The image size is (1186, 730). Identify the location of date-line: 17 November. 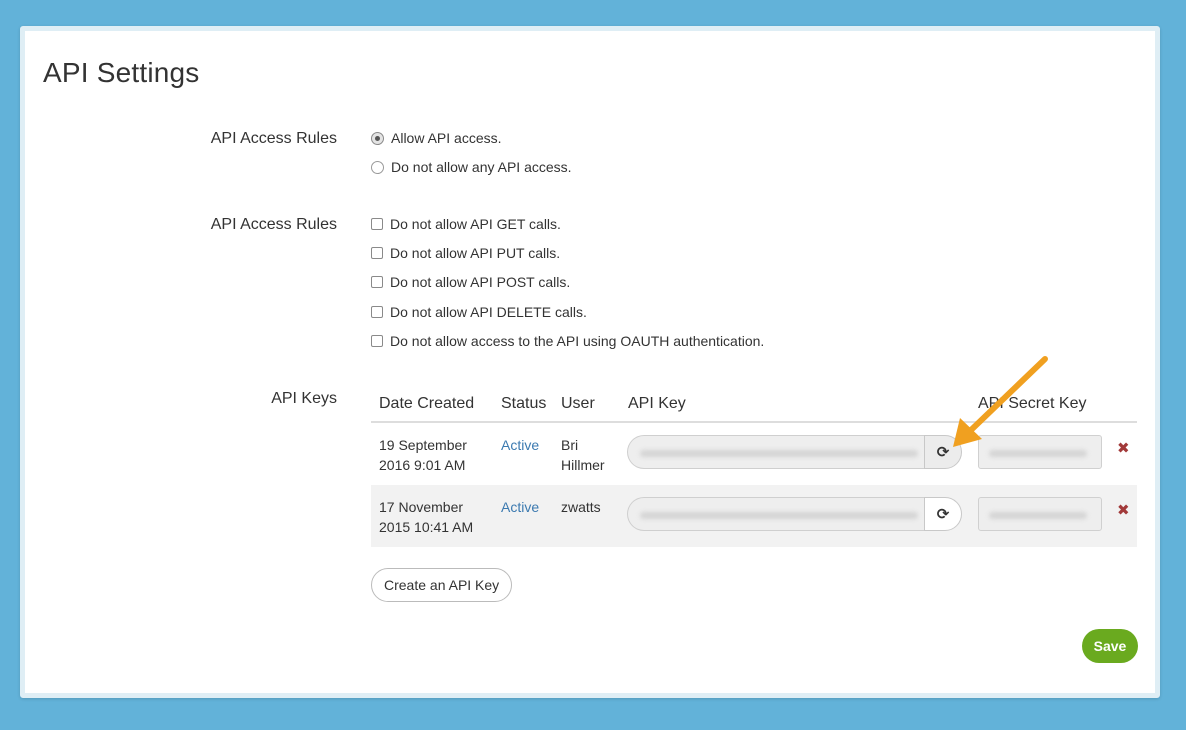
(421, 507).